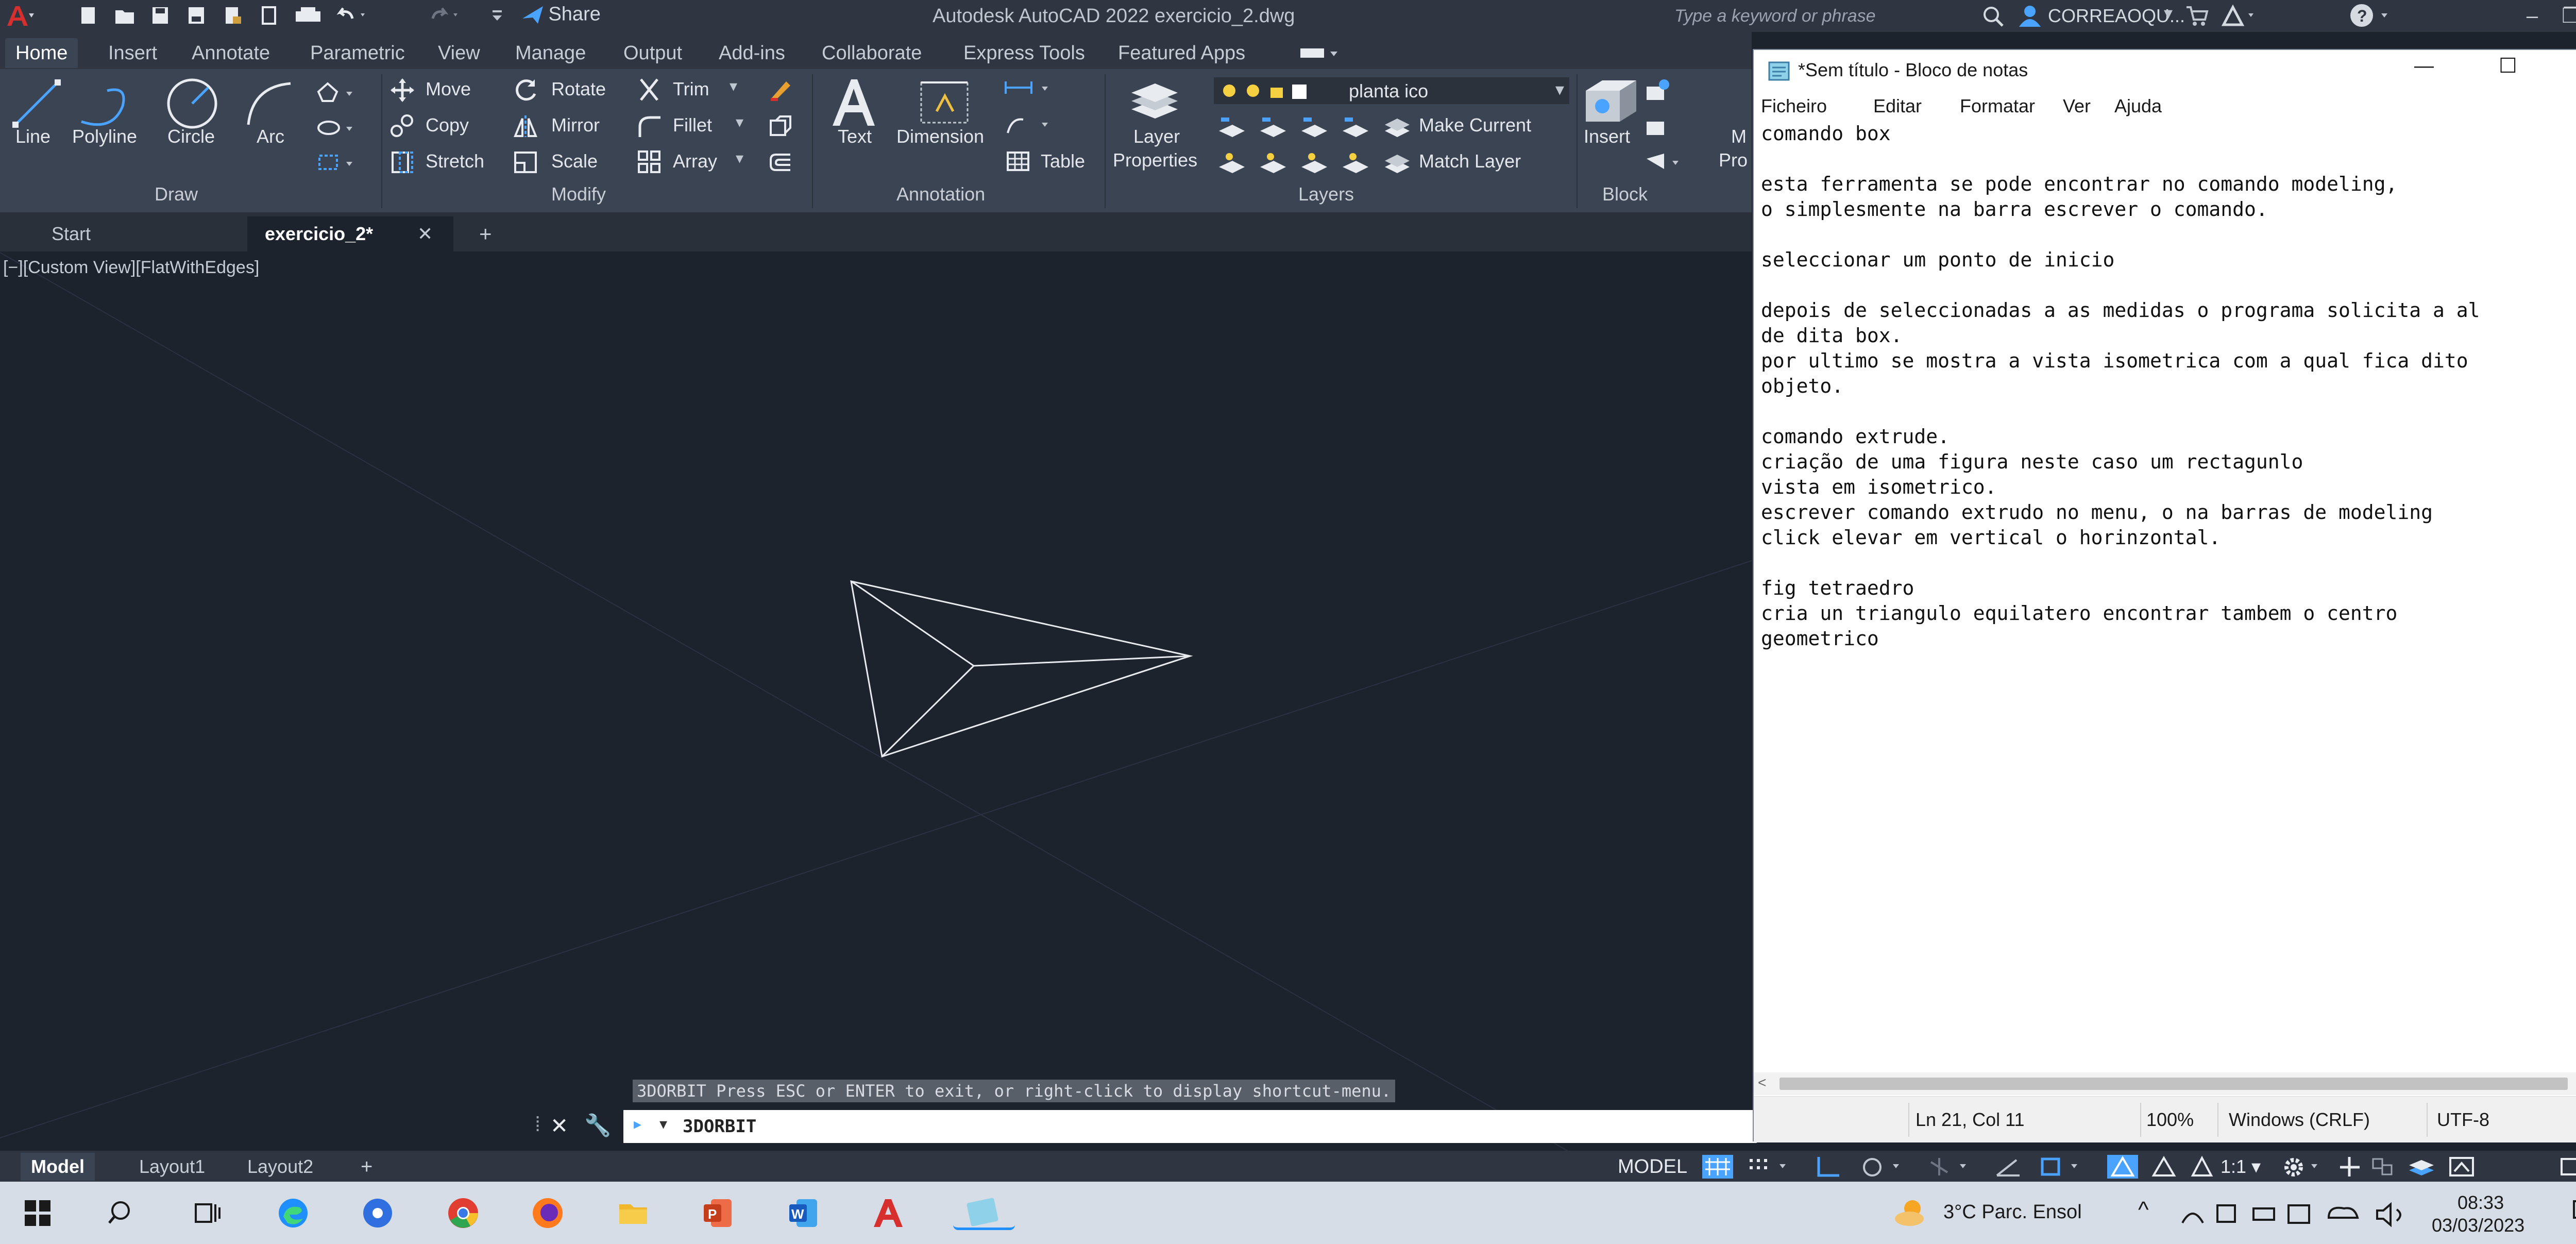 This screenshot has width=2576, height=1244. What do you see at coordinates (1897, 106) in the screenshot?
I see `menu-editar: Editar` at bounding box center [1897, 106].